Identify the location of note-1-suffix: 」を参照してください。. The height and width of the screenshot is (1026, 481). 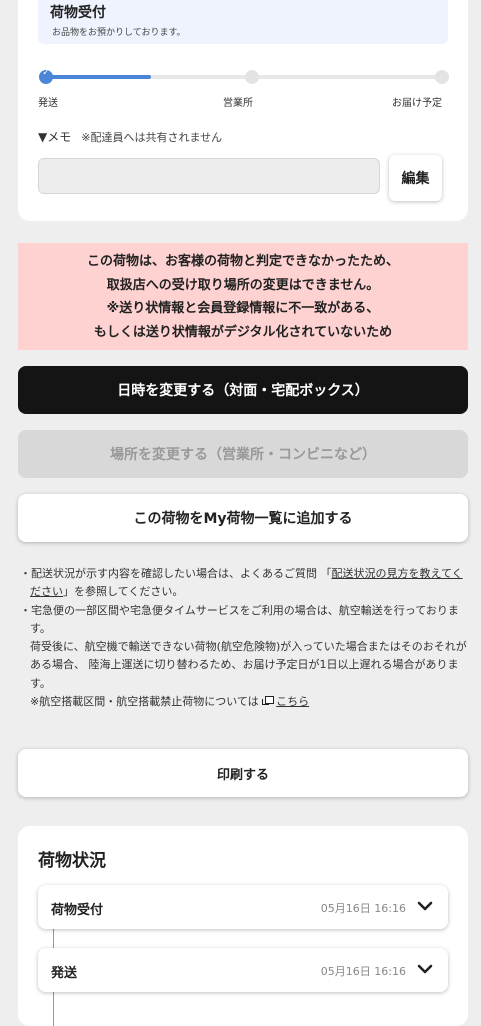
(123, 592).